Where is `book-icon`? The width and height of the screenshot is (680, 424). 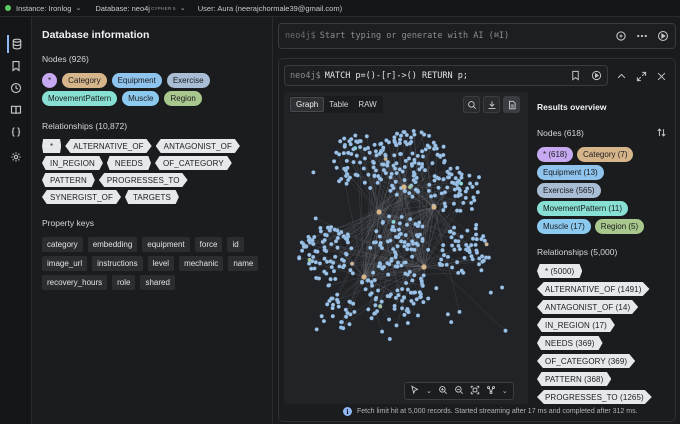
book-icon is located at coordinates (16, 110).